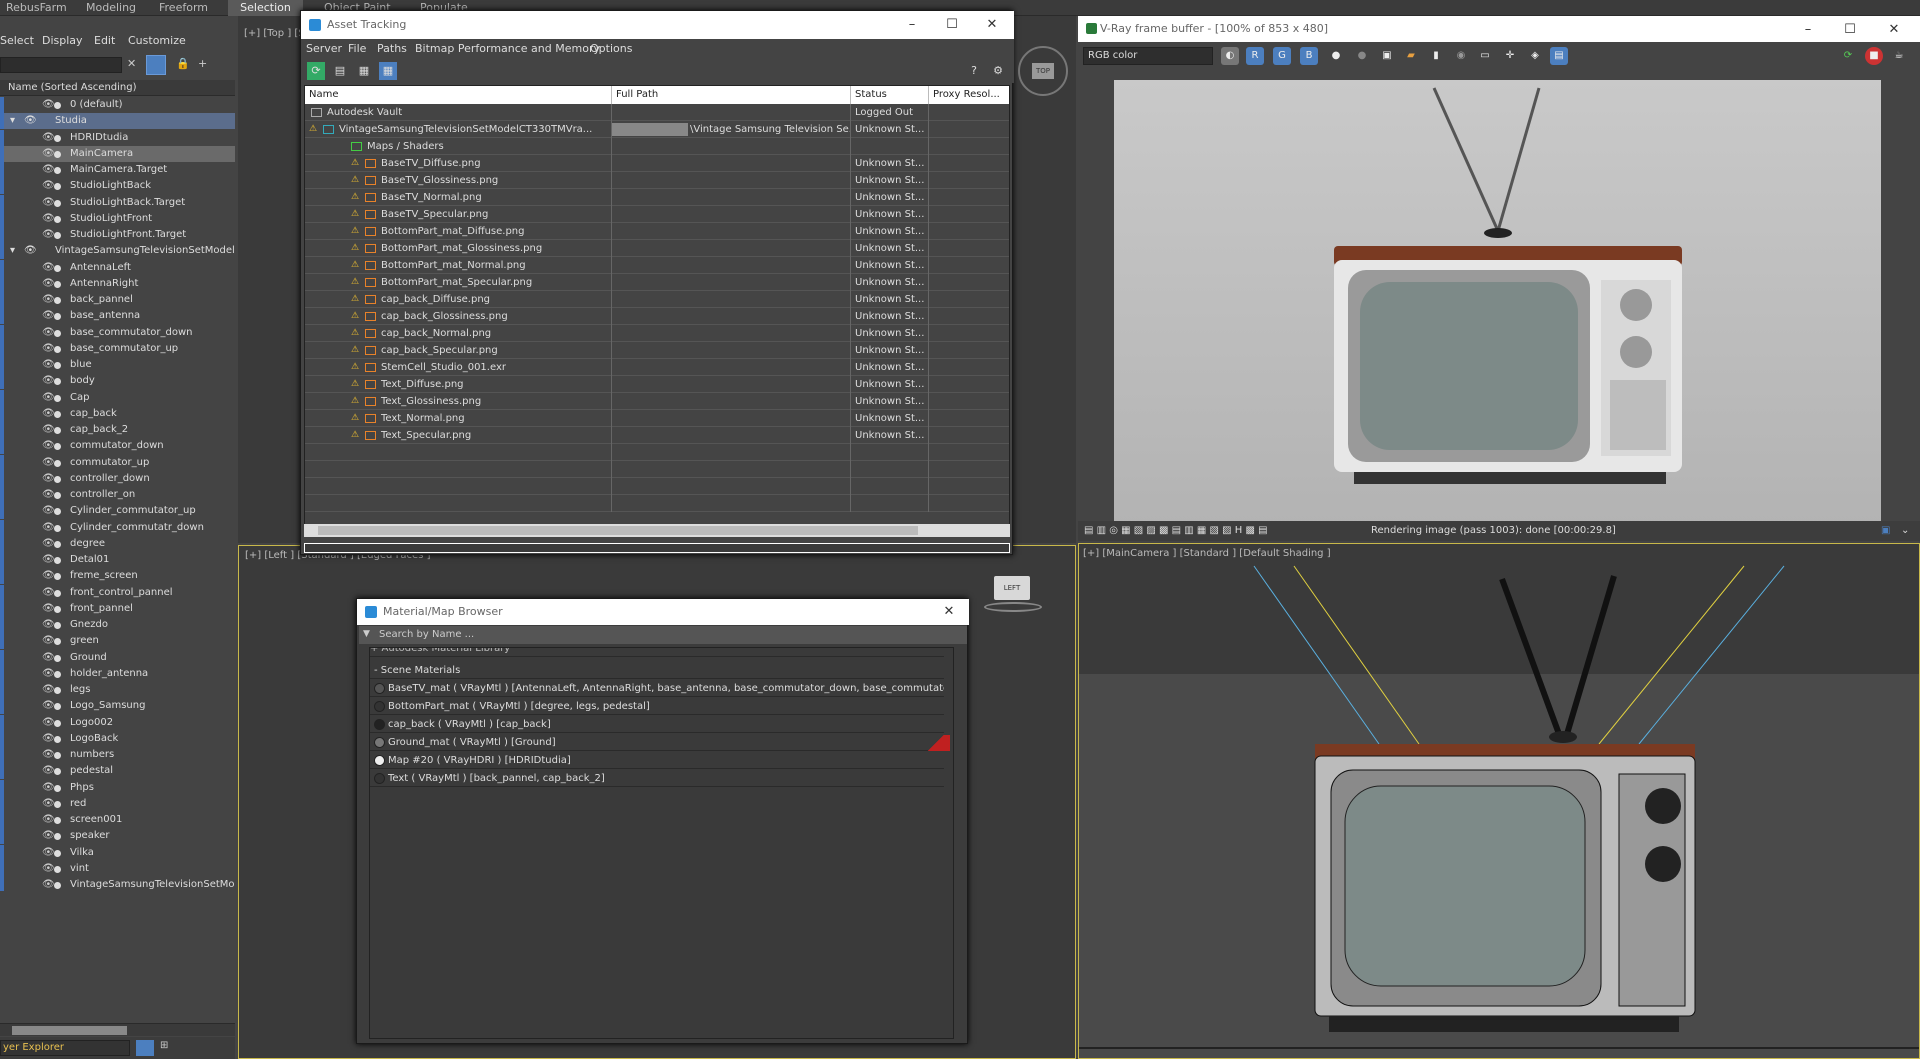  Describe the element at coordinates (117, 608) in the screenshot. I see `explorer-row: 👁 front_pannel` at that location.